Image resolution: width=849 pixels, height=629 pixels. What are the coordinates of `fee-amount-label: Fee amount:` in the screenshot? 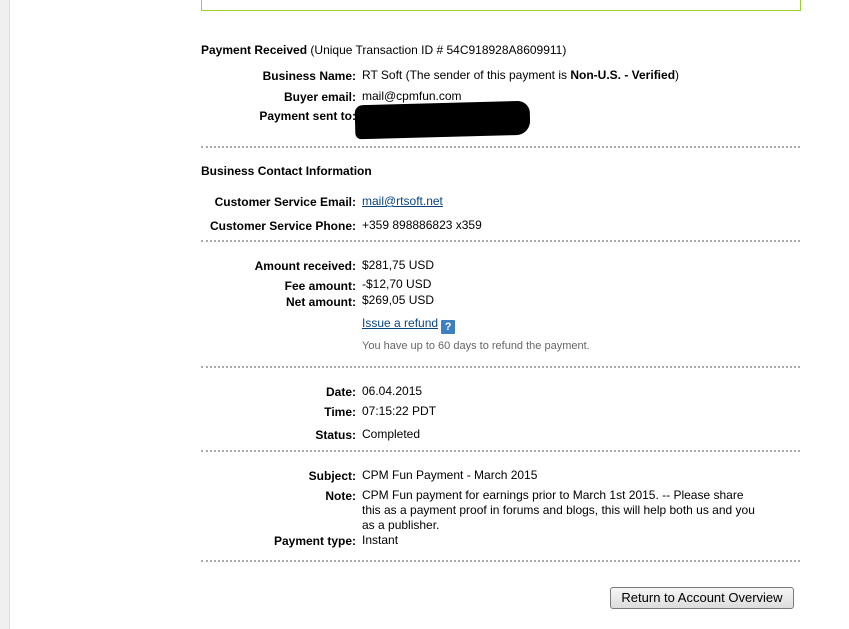 It's located at (320, 286).